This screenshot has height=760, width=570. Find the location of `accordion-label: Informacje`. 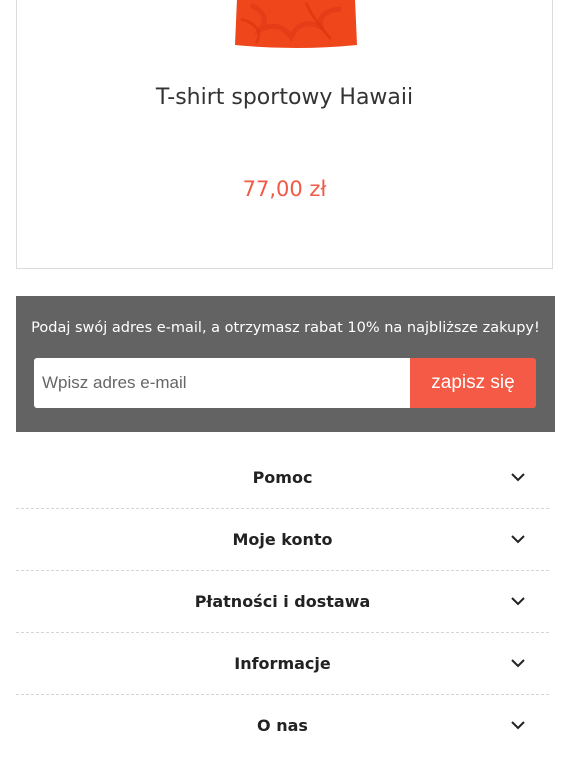

accordion-label: Informacje is located at coordinates (282, 663).